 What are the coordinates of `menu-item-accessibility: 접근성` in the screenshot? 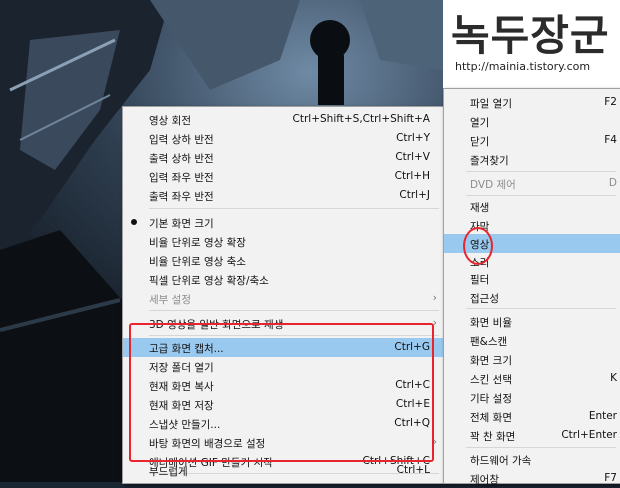 It's located at (532, 297).